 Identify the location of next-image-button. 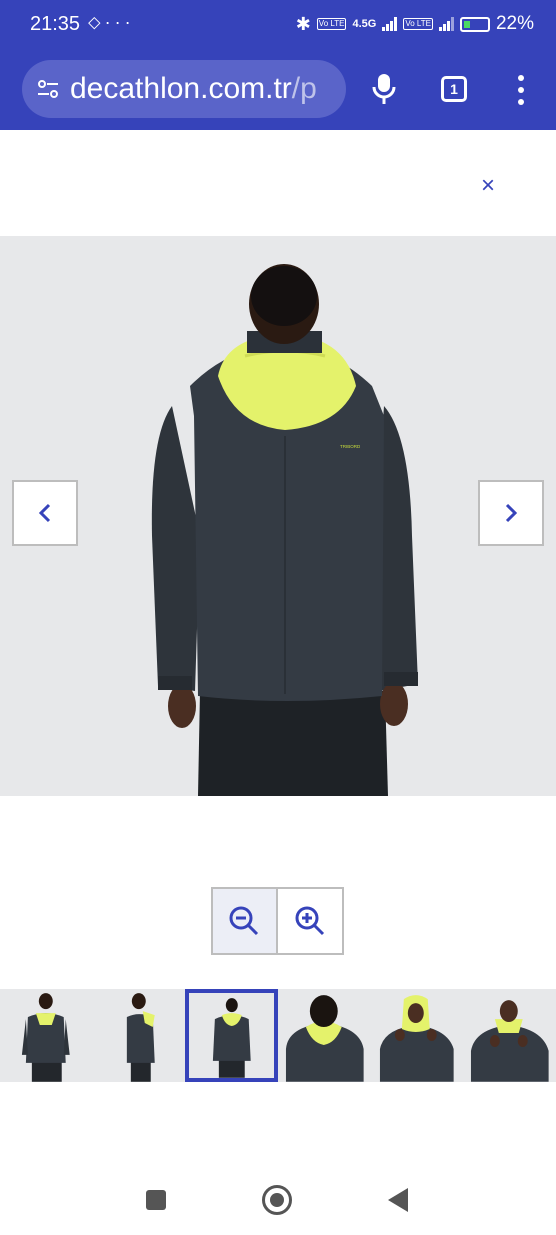
(511, 513).